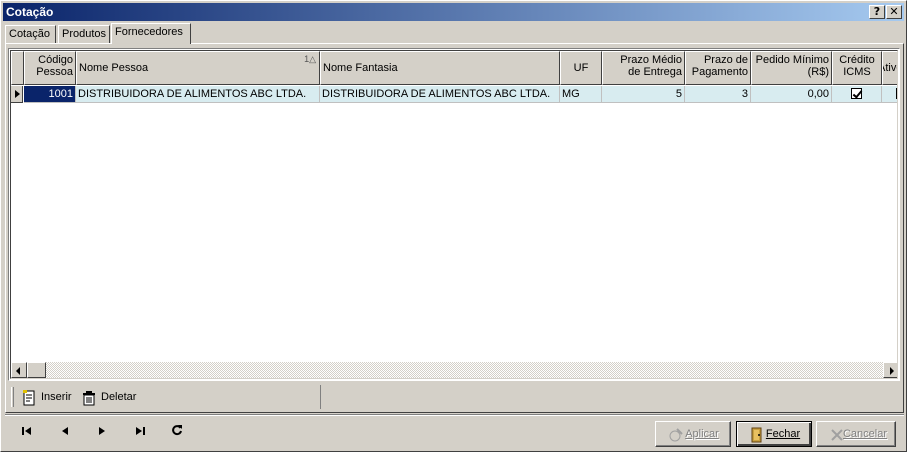 This screenshot has height=452, width=907. What do you see at coordinates (693, 434) in the screenshot?
I see `apply-button: Aplicar` at bounding box center [693, 434].